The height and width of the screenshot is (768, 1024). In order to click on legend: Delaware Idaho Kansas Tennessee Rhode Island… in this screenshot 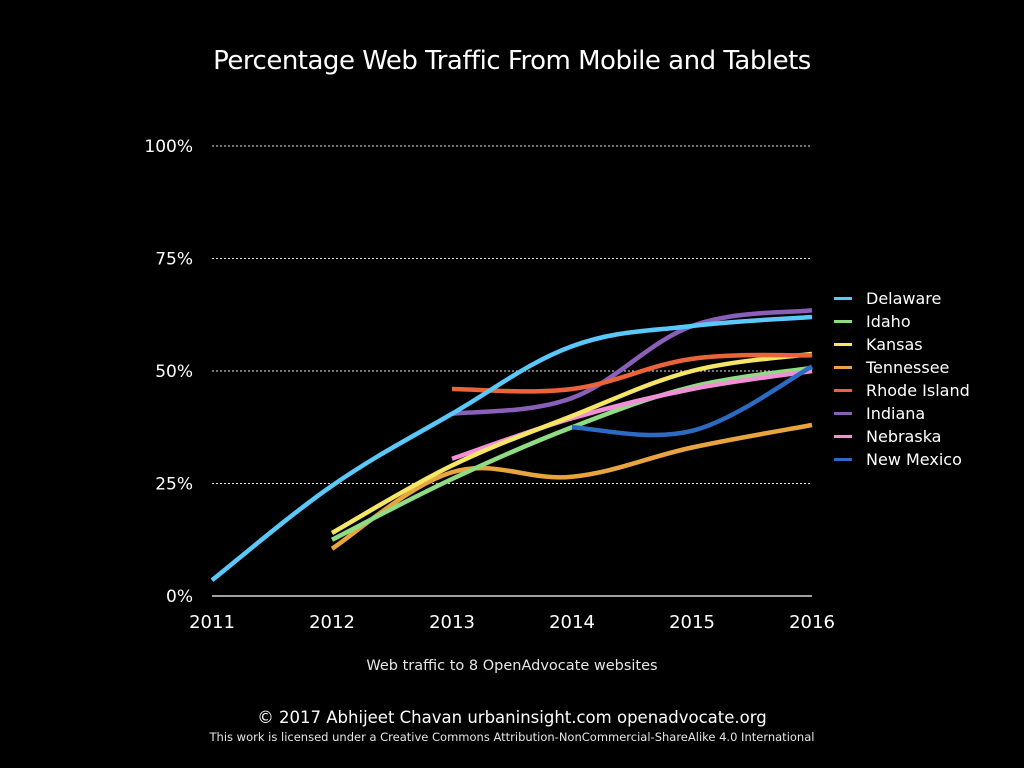, I will do `click(902, 379)`.